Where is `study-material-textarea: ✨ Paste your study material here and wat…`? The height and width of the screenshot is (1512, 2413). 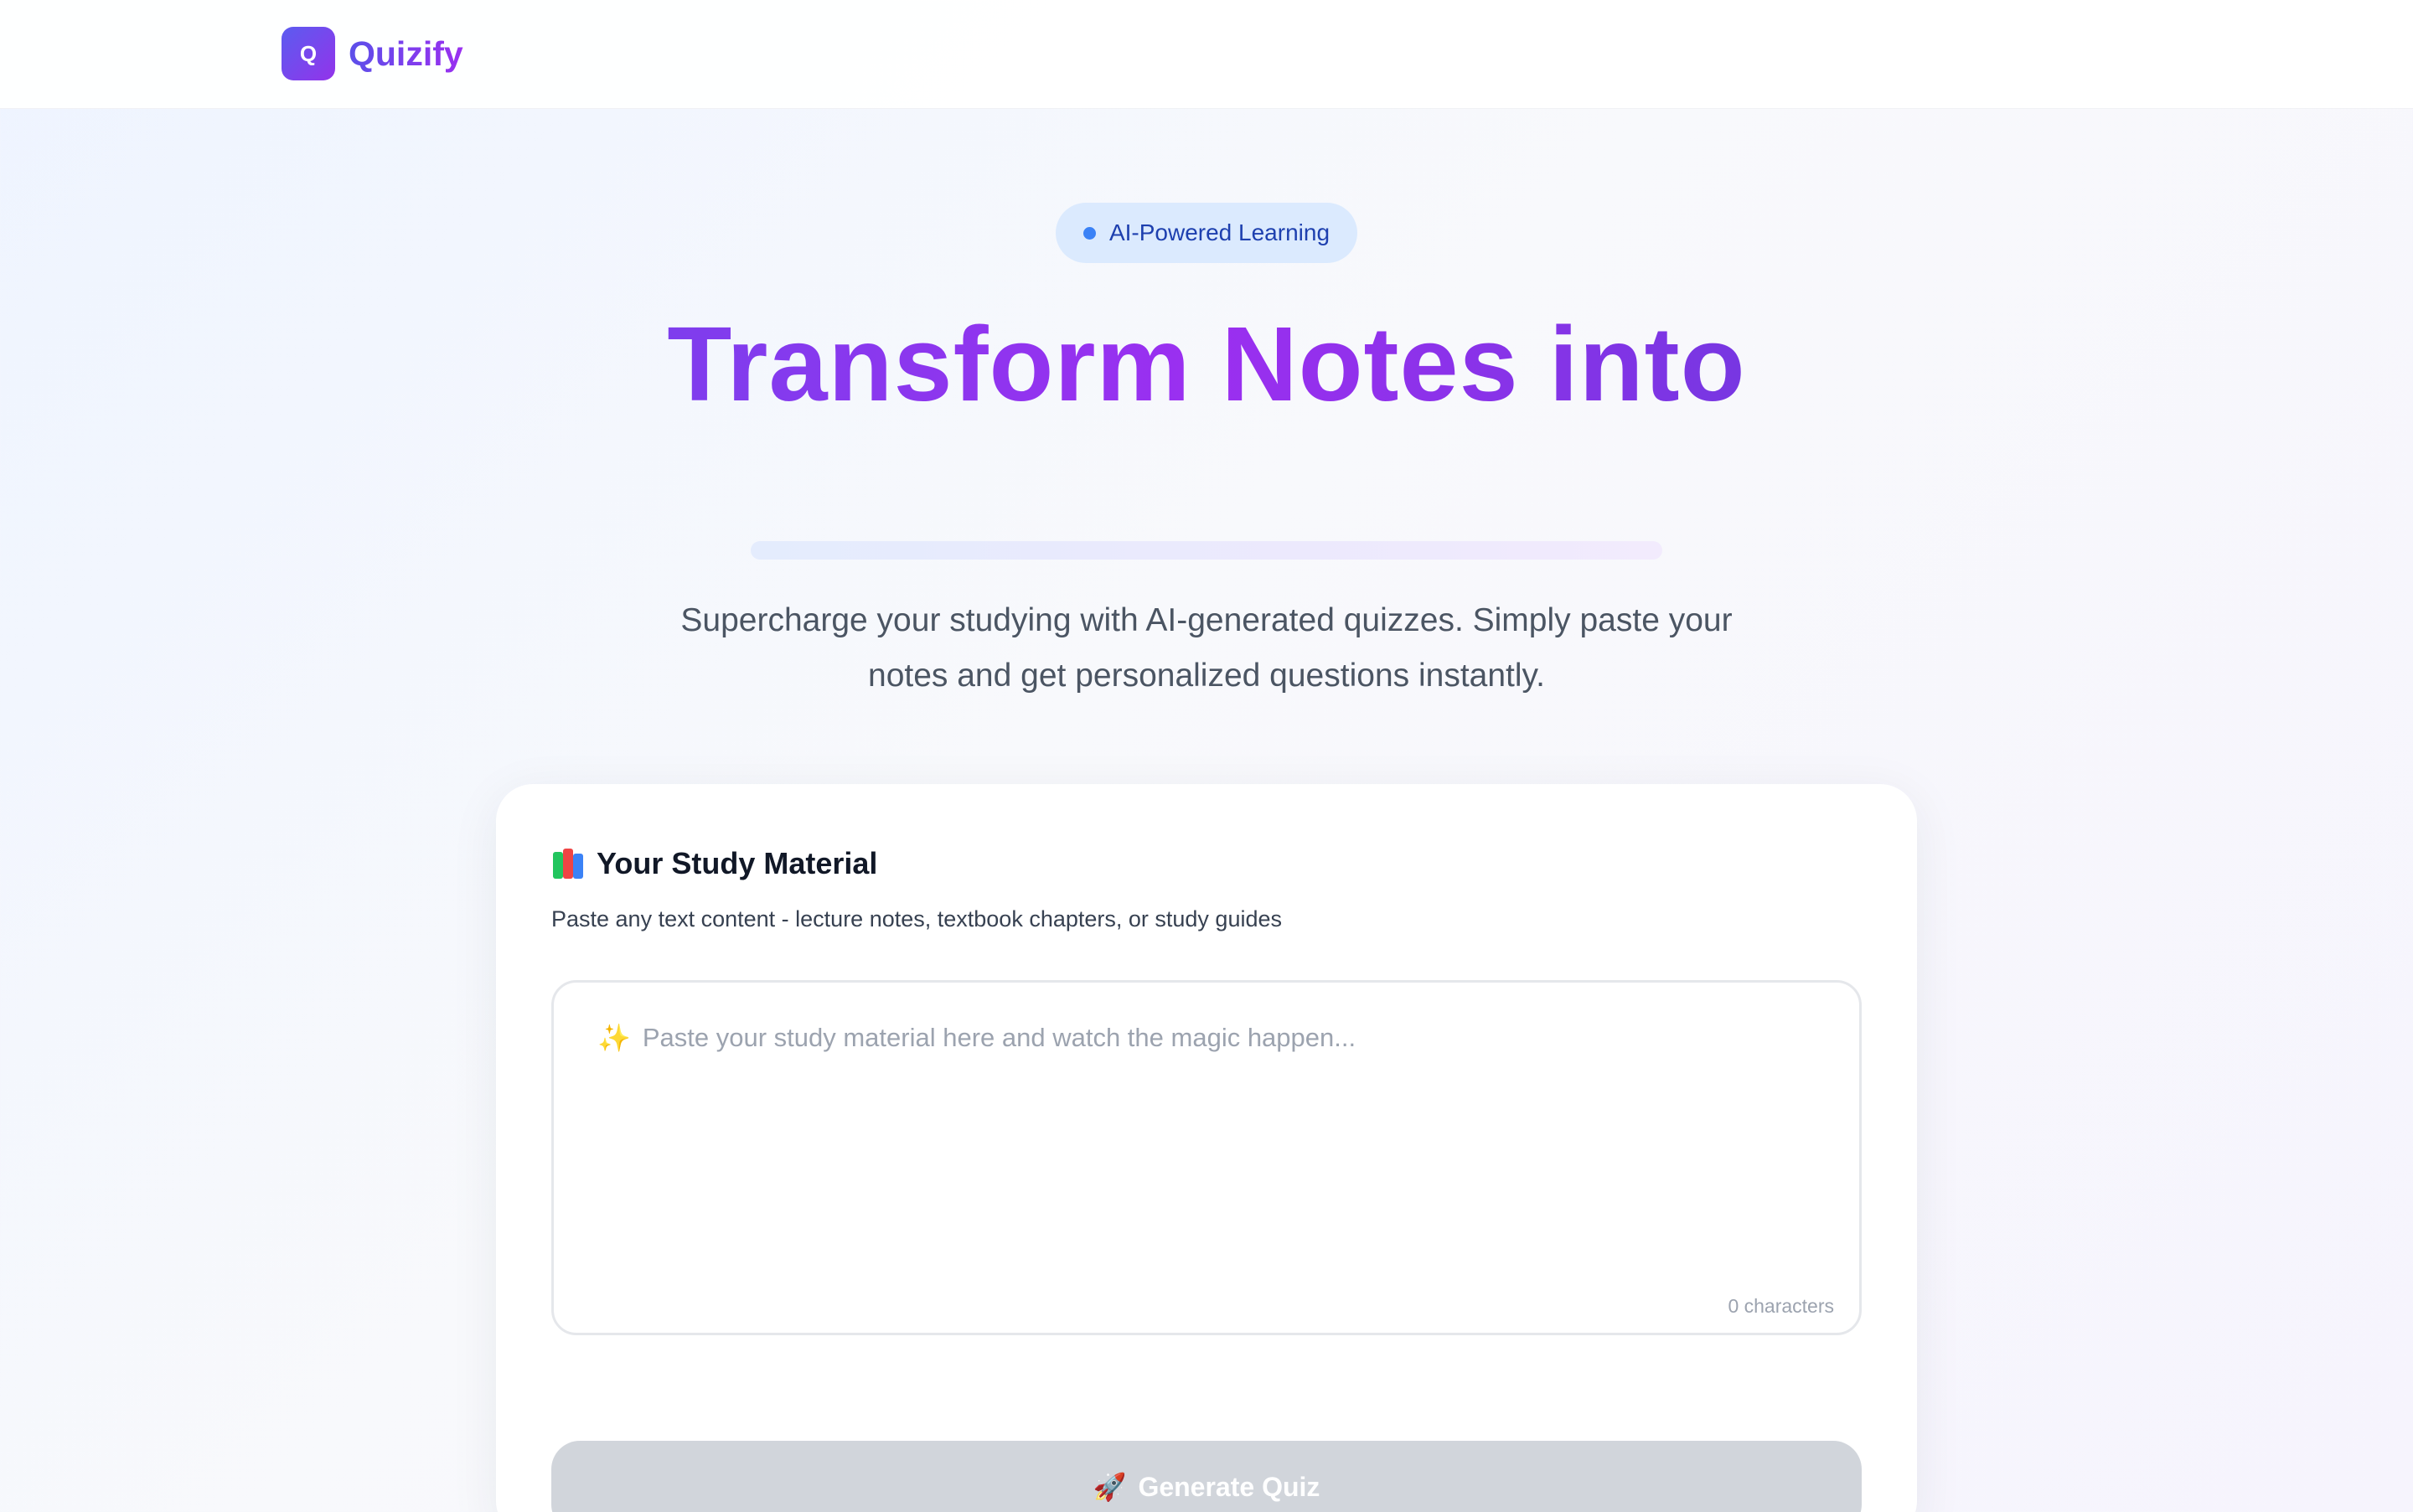 study-material-textarea: ✨ Paste your study material here and wat… is located at coordinates (1206, 1157).